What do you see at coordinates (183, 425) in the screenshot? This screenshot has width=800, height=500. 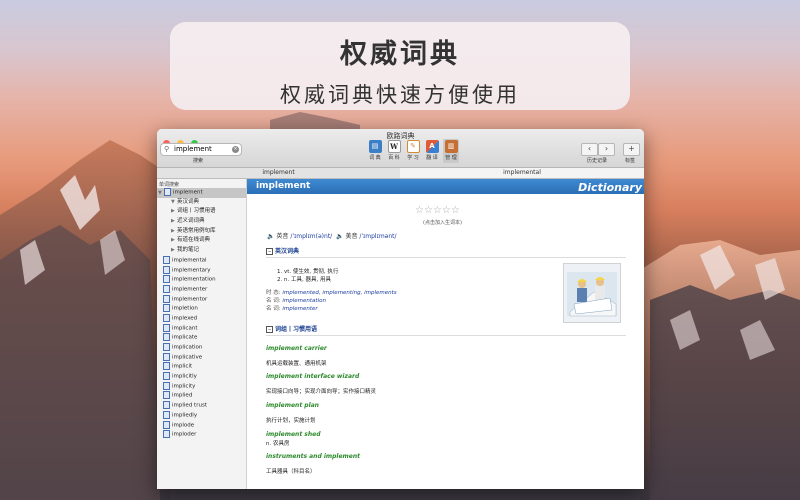 I see `word-list-label: implode` at bounding box center [183, 425].